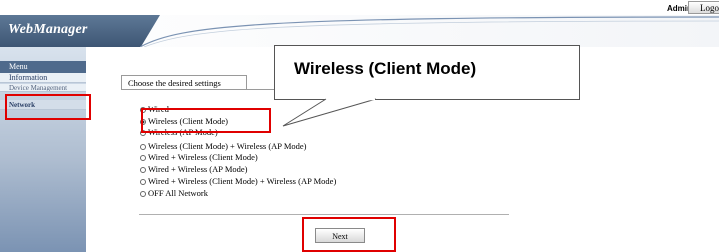 Image resolution: width=719 pixels, height=252 pixels. I want to click on highlight-network-box, so click(48, 107).